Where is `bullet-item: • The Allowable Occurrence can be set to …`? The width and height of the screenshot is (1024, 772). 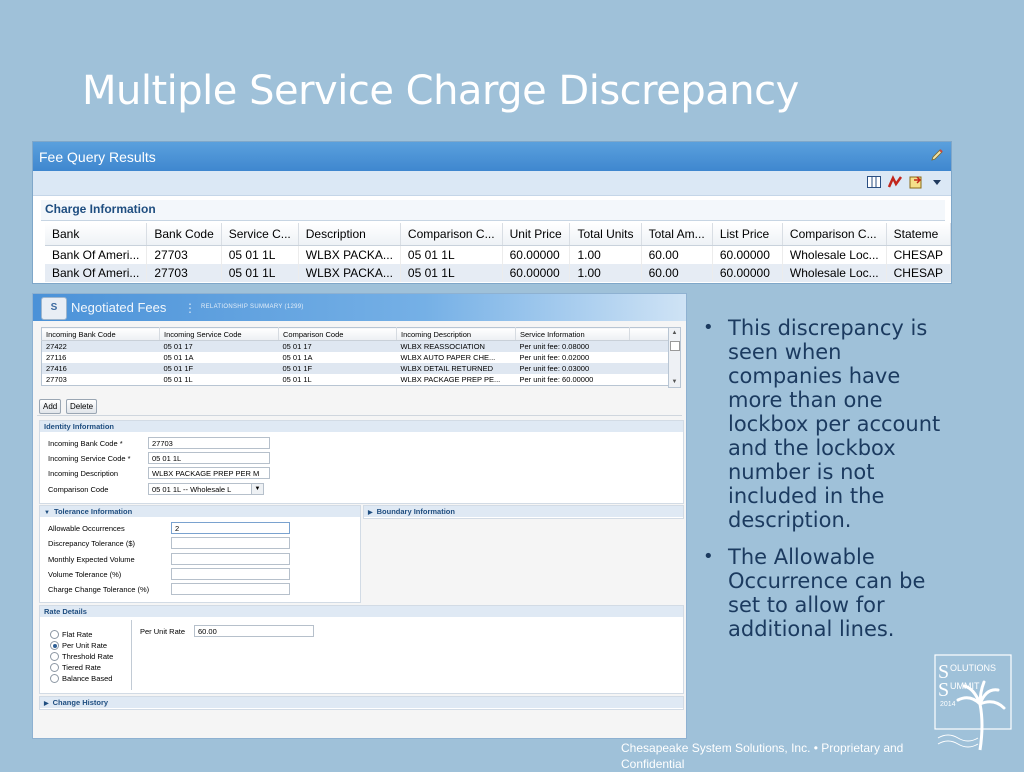 bullet-item: • The Allowable Occurrence can be set to … is located at coordinates (828, 593).